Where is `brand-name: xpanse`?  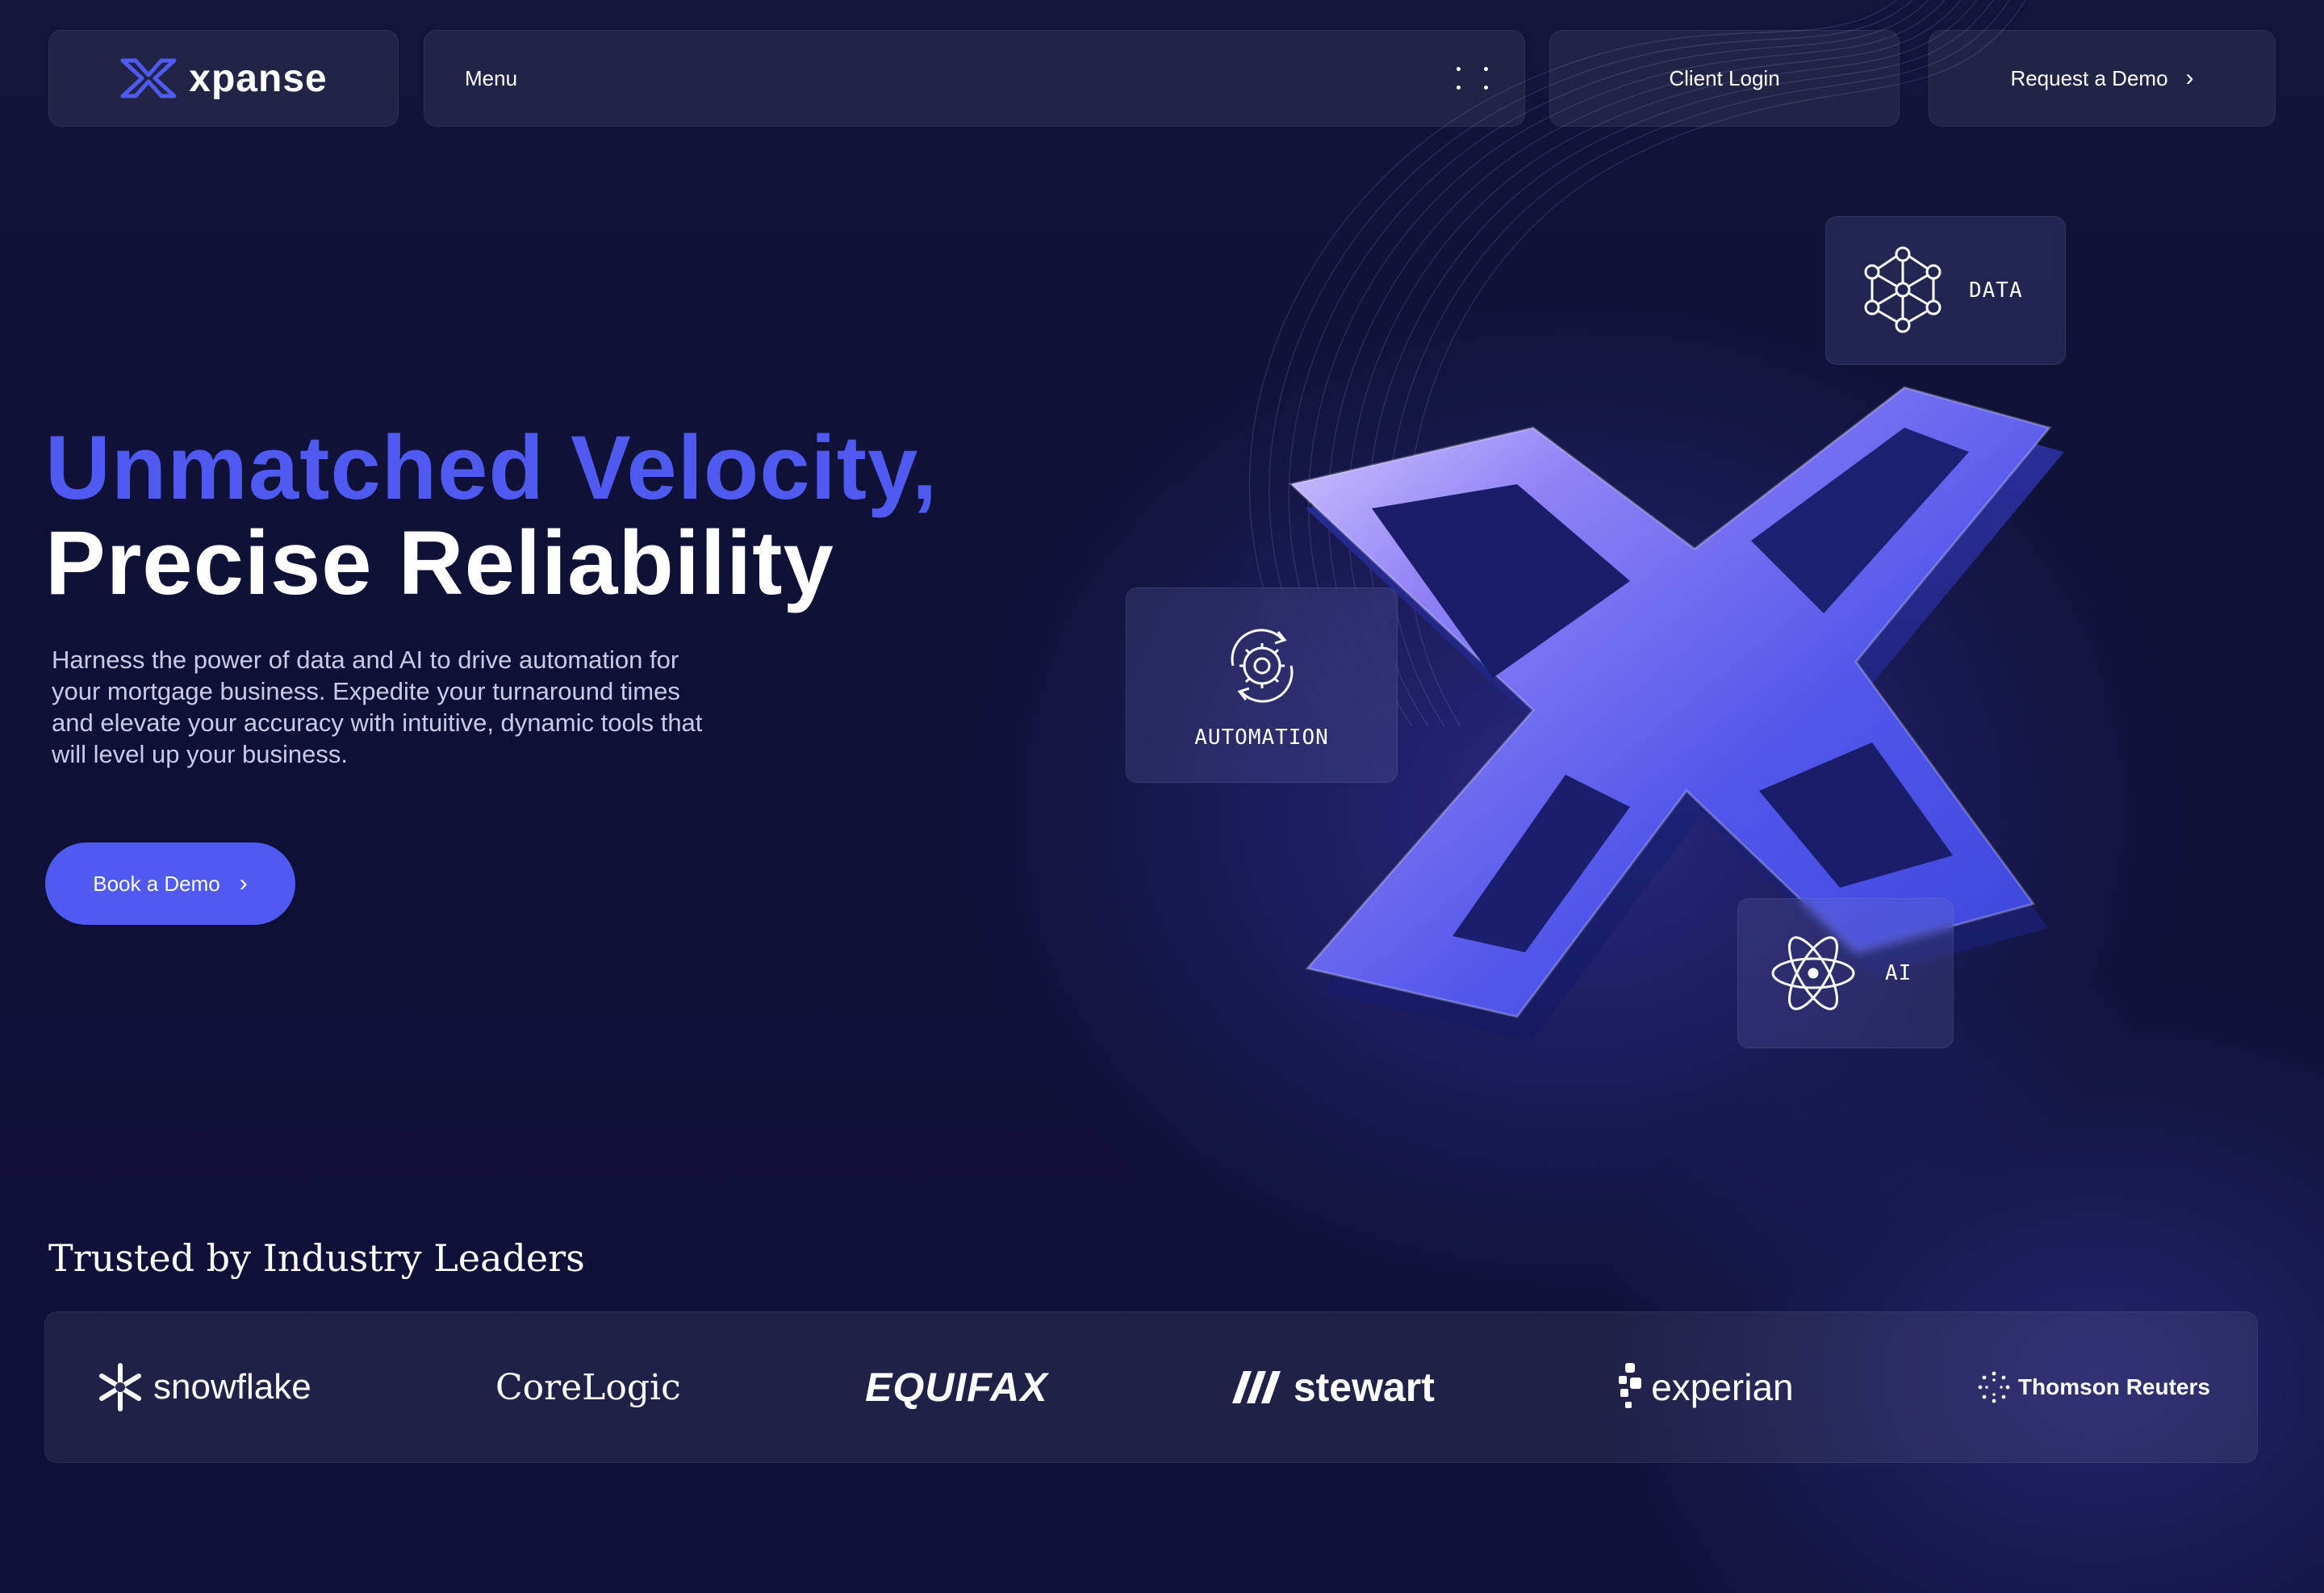
brand-name: xpanse is located at coordinates (259, 78).